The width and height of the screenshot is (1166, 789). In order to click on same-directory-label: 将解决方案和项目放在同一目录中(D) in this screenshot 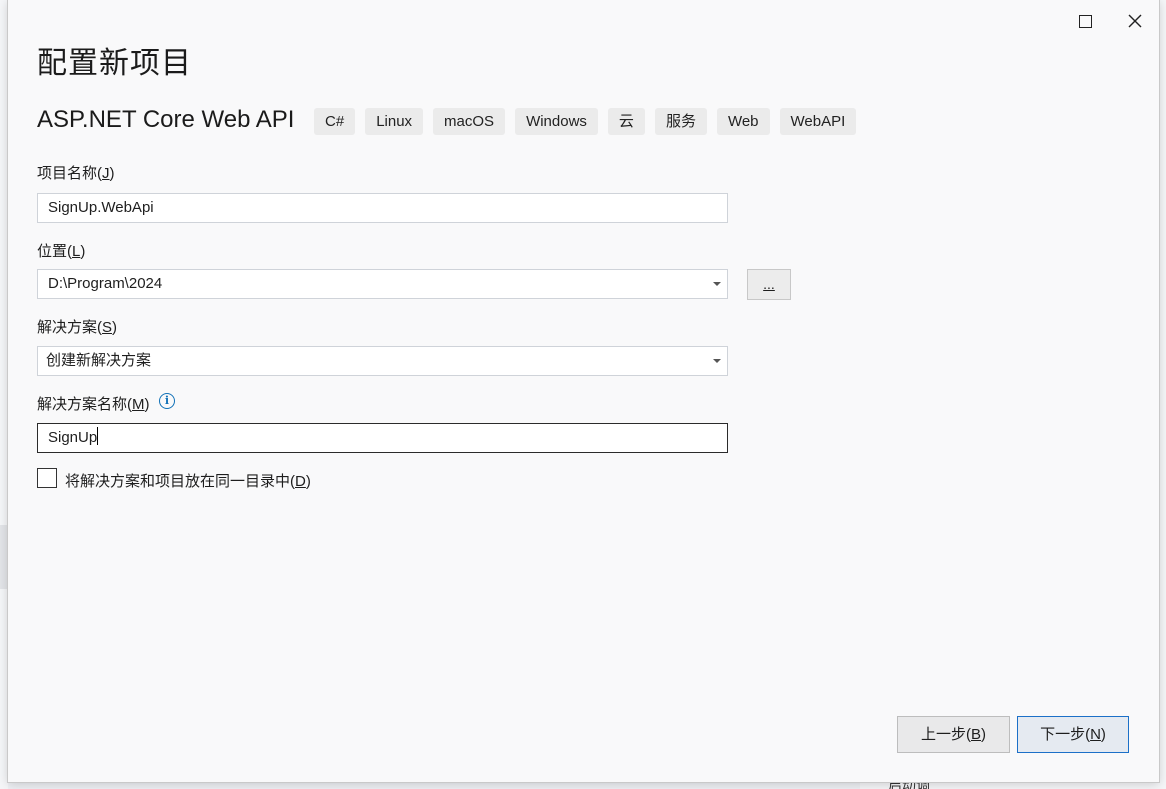, I will do `click(188, 480)`.